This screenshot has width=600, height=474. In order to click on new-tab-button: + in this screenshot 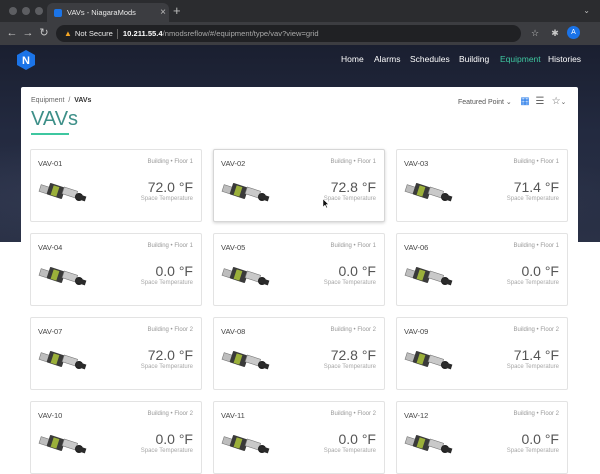, I will do `click(177, 11)`.